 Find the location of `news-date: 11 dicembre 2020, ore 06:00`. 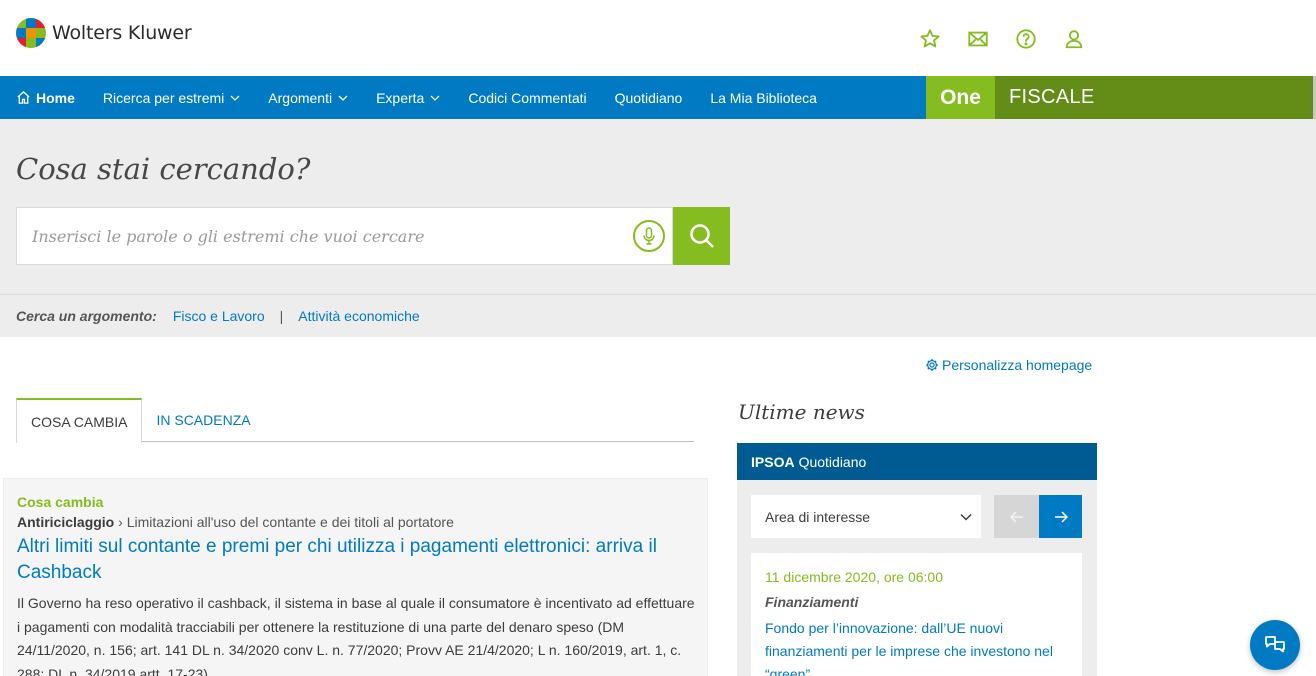

news-date: 11 dicembre 2020, ore 06:00 is located at coordinates (854, 577).